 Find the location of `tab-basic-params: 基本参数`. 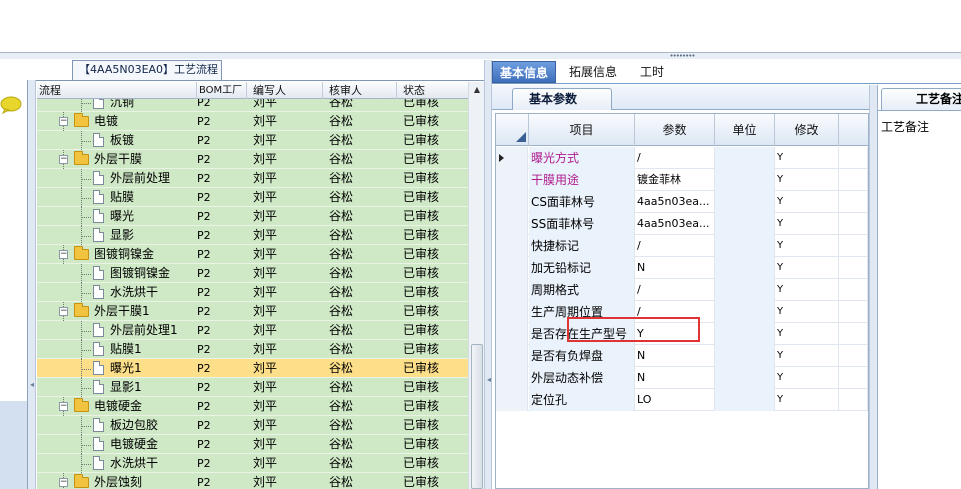

tab-basic-params: 基本参数 is located at coordinates (562, 99).